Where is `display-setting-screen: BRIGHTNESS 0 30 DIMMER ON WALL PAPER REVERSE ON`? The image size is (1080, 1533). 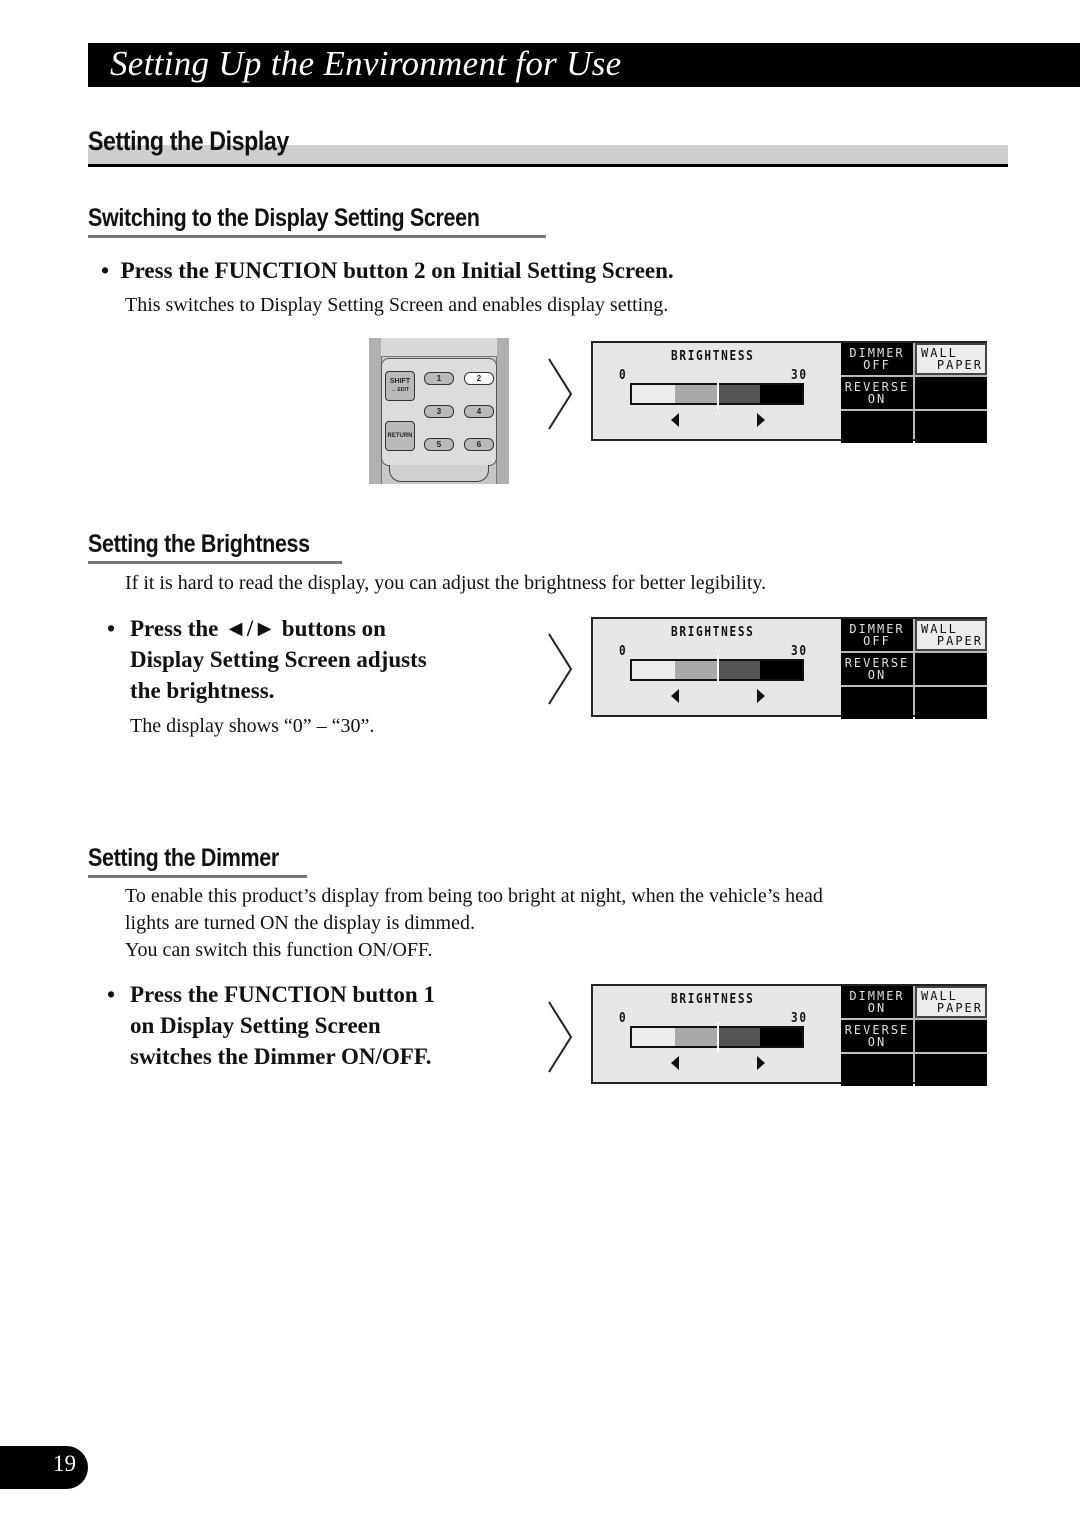
display-setting-screen: BRIGHTNESS 0 30 DIMMER ON WALL PAPER REVERSE ON is located at coordinates (789, 1035).